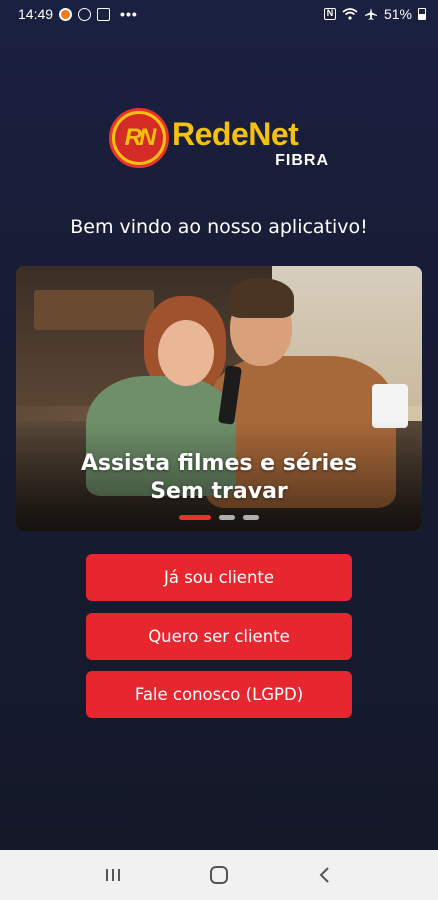 This screenshot has width=438, height=900. What do you see at coordinates (186, 353) in the screenshot?
I see `woman-face` at bounding box center [186, 353].